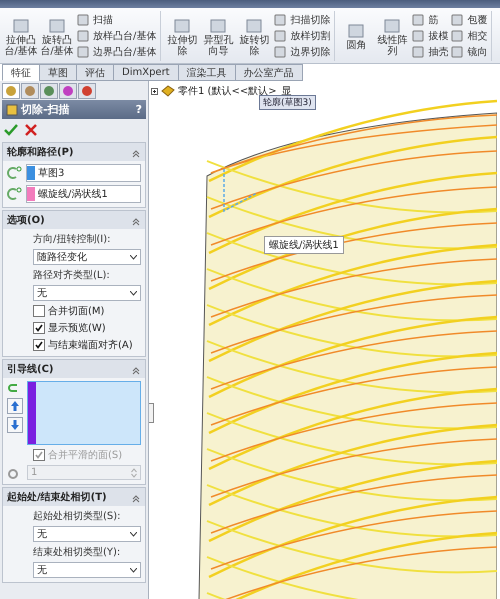 The width and height of the screenshot is (500, 599). Describe the element at coordinates (116, 35) in the screenshot. I see `toolbar-button: 放样凸台/基体` at that location.